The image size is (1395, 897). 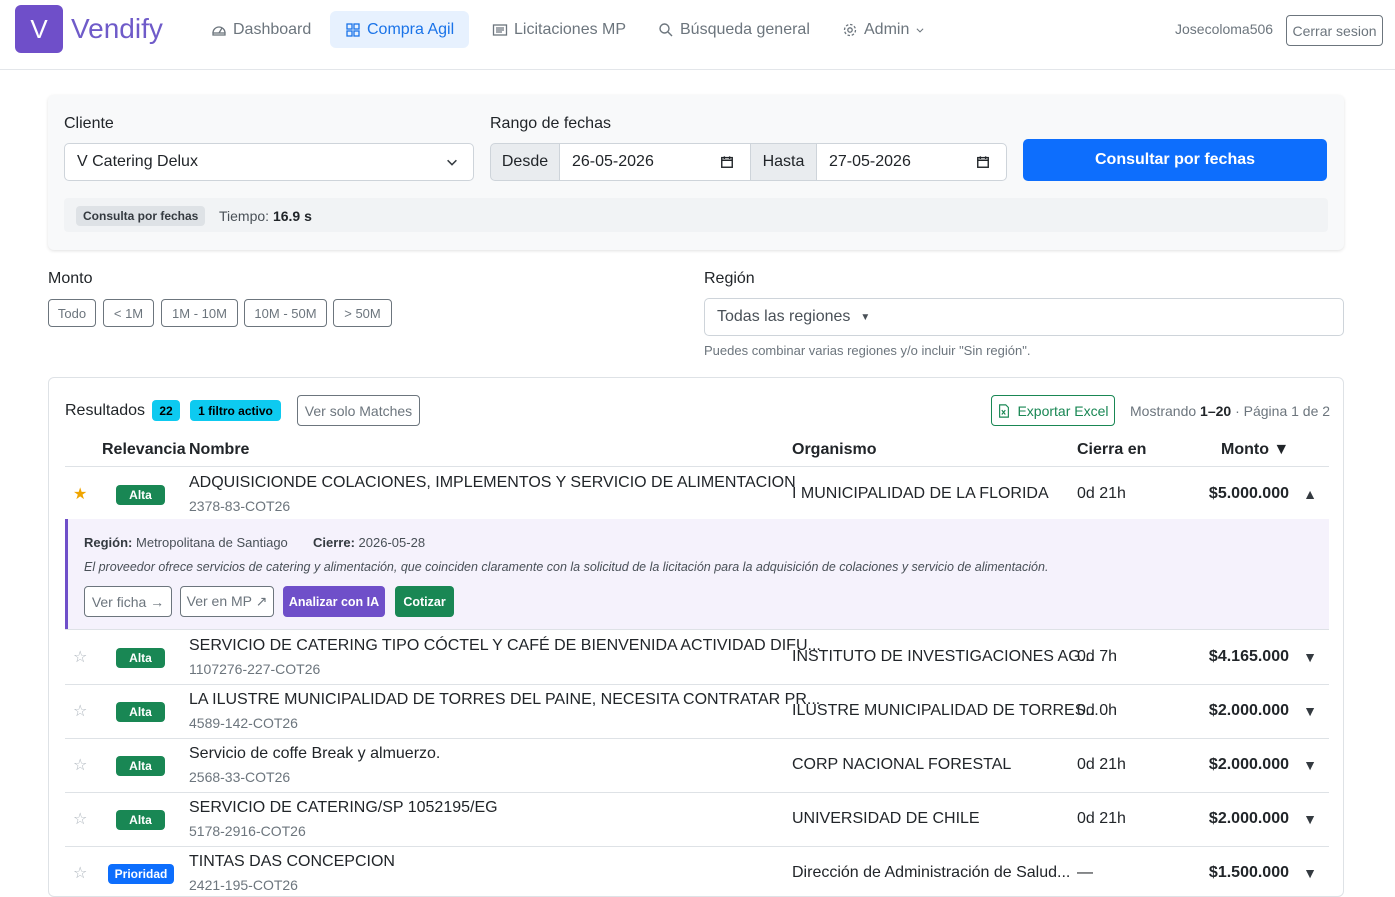 What do you see at coordinates (666, 29) in the screenshot?
I see `search-icon` at bounding box center [666, 29].